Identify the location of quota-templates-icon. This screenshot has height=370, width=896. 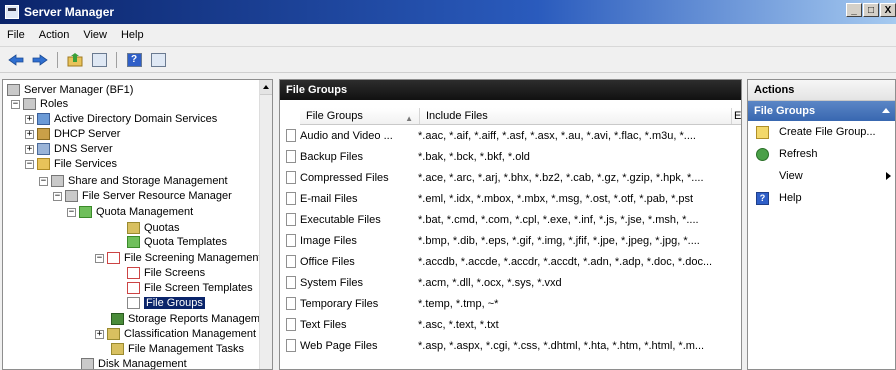
(133, 242).